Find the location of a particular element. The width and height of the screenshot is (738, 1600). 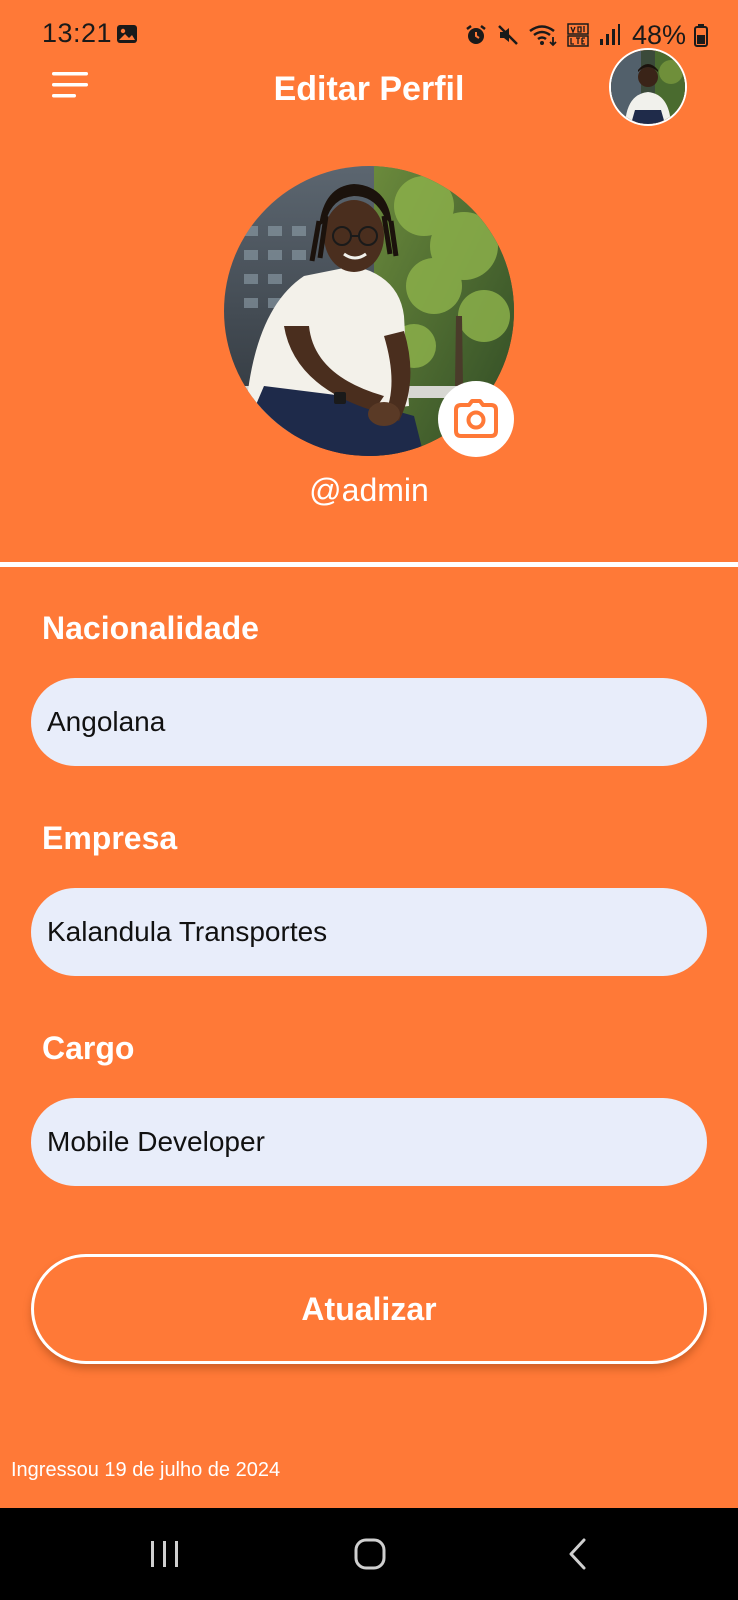

recents-icon is located at coordinates (164, 1554).